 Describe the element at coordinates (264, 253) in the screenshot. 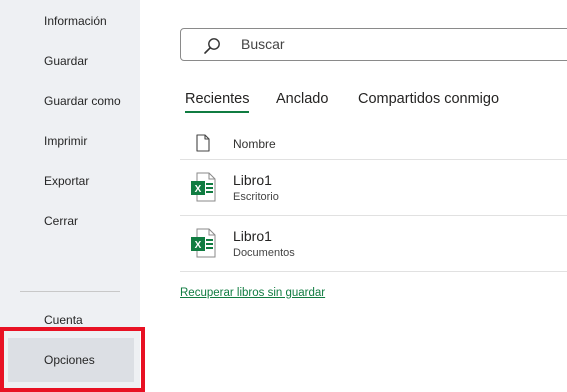

I see `file-location: Documentos` at that location.